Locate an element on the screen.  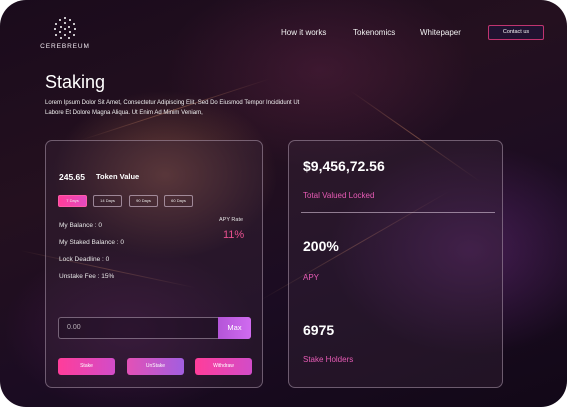
lock-deadline: Lock Deadline : 0 is located at coordinates (84, 259).